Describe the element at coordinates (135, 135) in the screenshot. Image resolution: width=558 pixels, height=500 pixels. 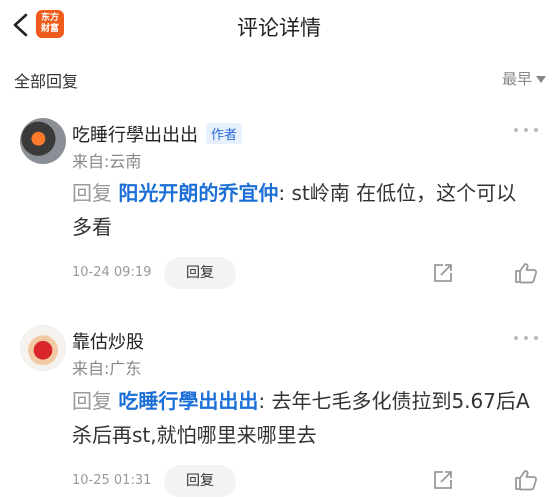
I see `commenter-name-text: 吃睡行學出出出` at that location.